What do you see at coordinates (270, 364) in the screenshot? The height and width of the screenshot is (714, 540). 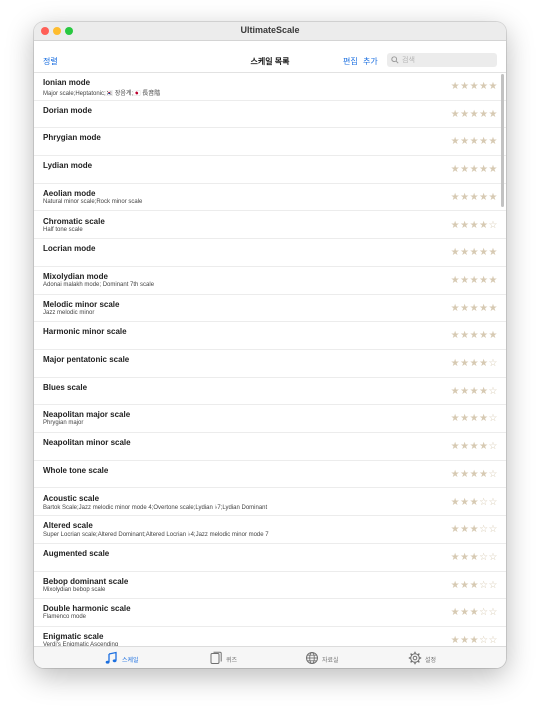 I see `scale-row: Major pentatonic scale ★★★★☆` at bounding box center [270, 364].